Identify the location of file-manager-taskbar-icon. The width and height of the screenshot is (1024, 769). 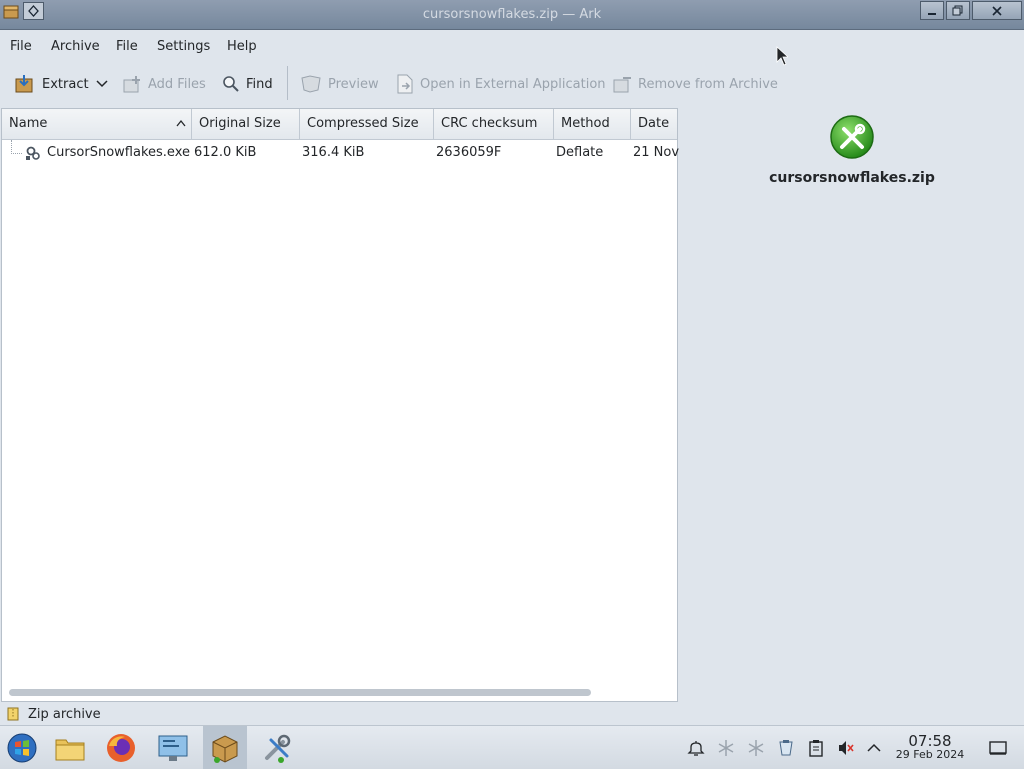
(70, 747).